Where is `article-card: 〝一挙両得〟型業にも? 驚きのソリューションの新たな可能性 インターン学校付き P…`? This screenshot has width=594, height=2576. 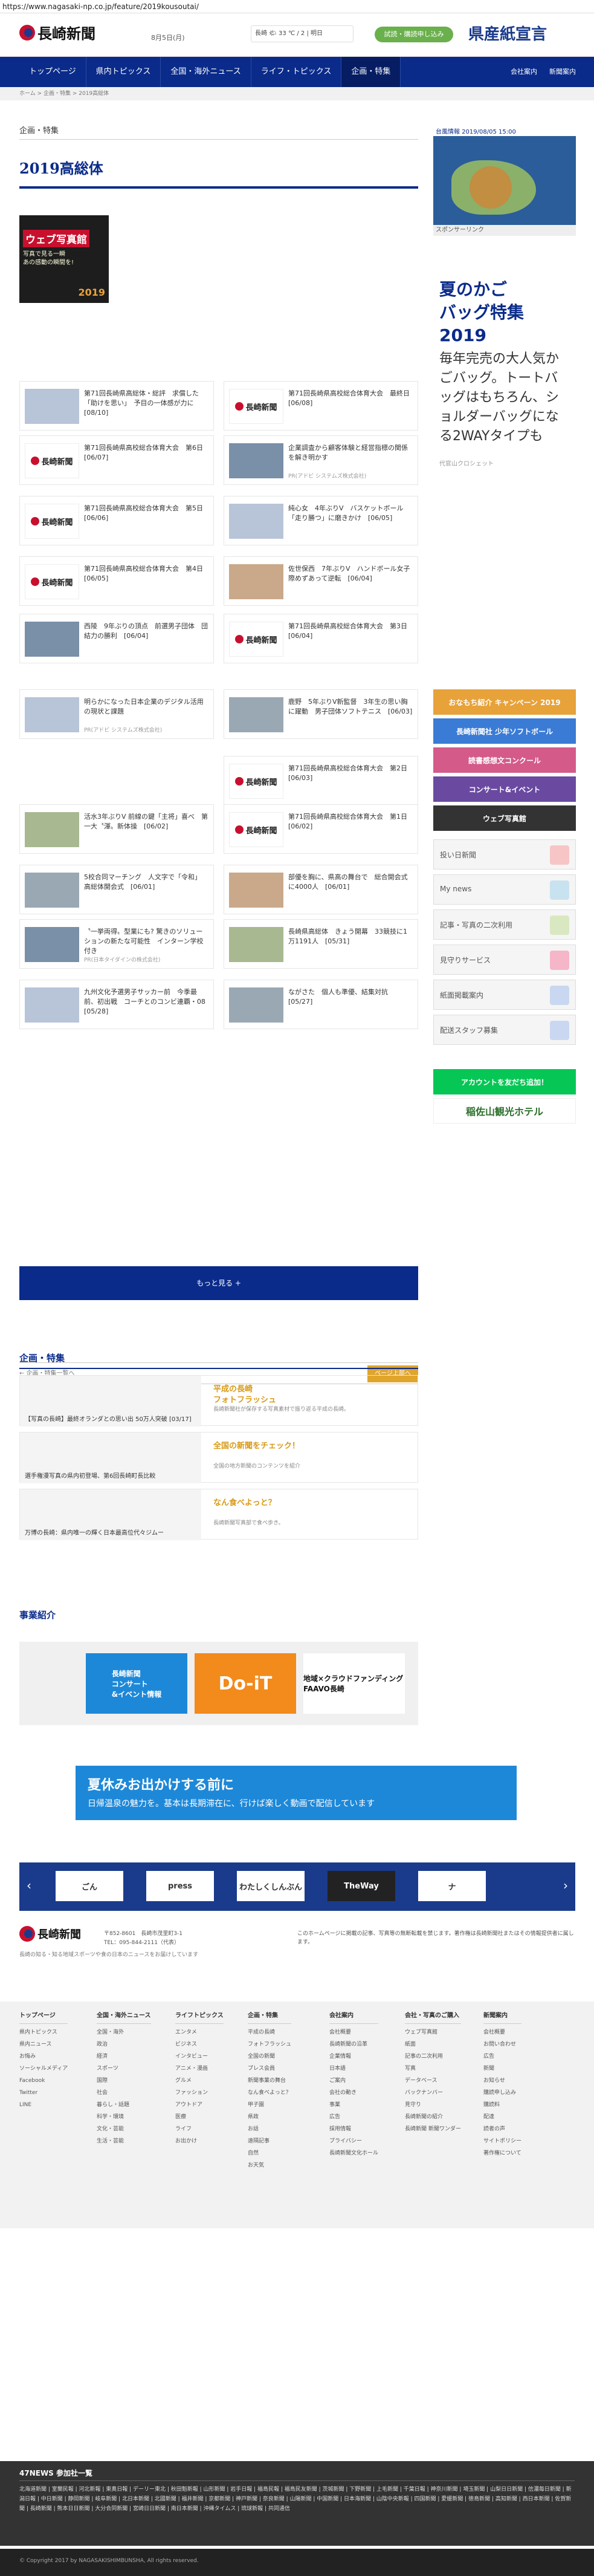 article-card: 〝一挙両得〟型業にも? 驚きのソリューションの新たな可能性 インターン学校付き P… is located at coordinates (117, 944).